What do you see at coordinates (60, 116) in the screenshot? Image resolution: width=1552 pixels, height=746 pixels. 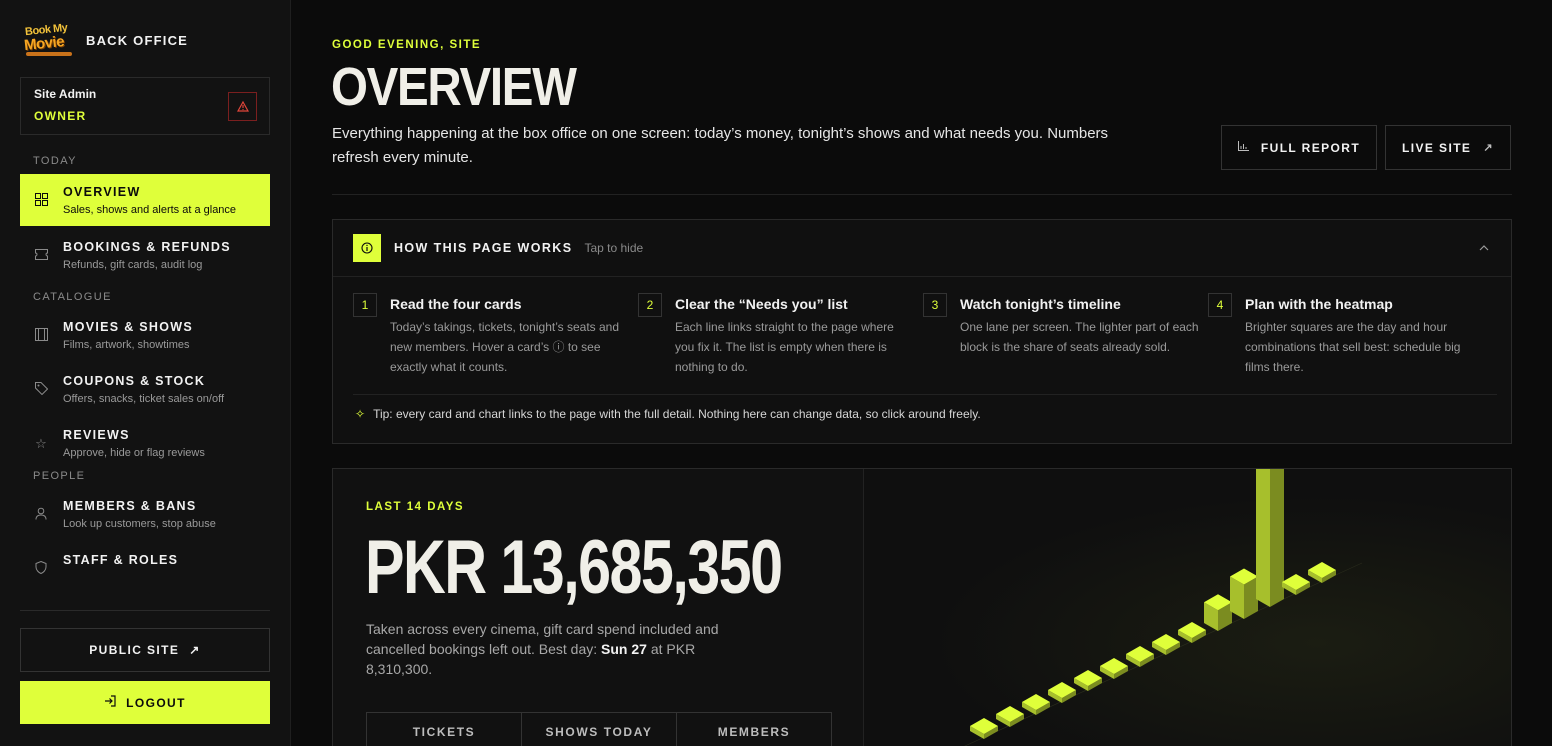 I see `admin-role: OWNER` at bounding box center [60, 116].